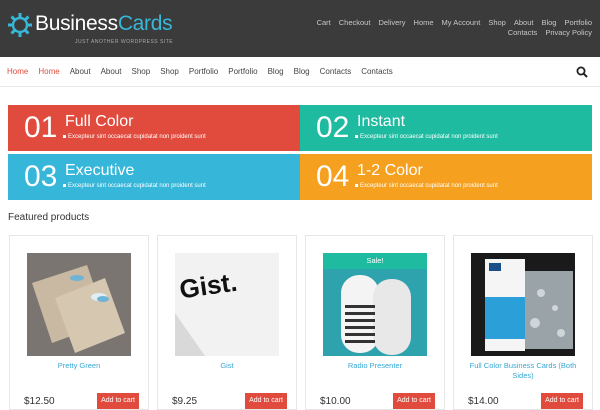  I want to click on feature-title: Instant, so click(381, 121).